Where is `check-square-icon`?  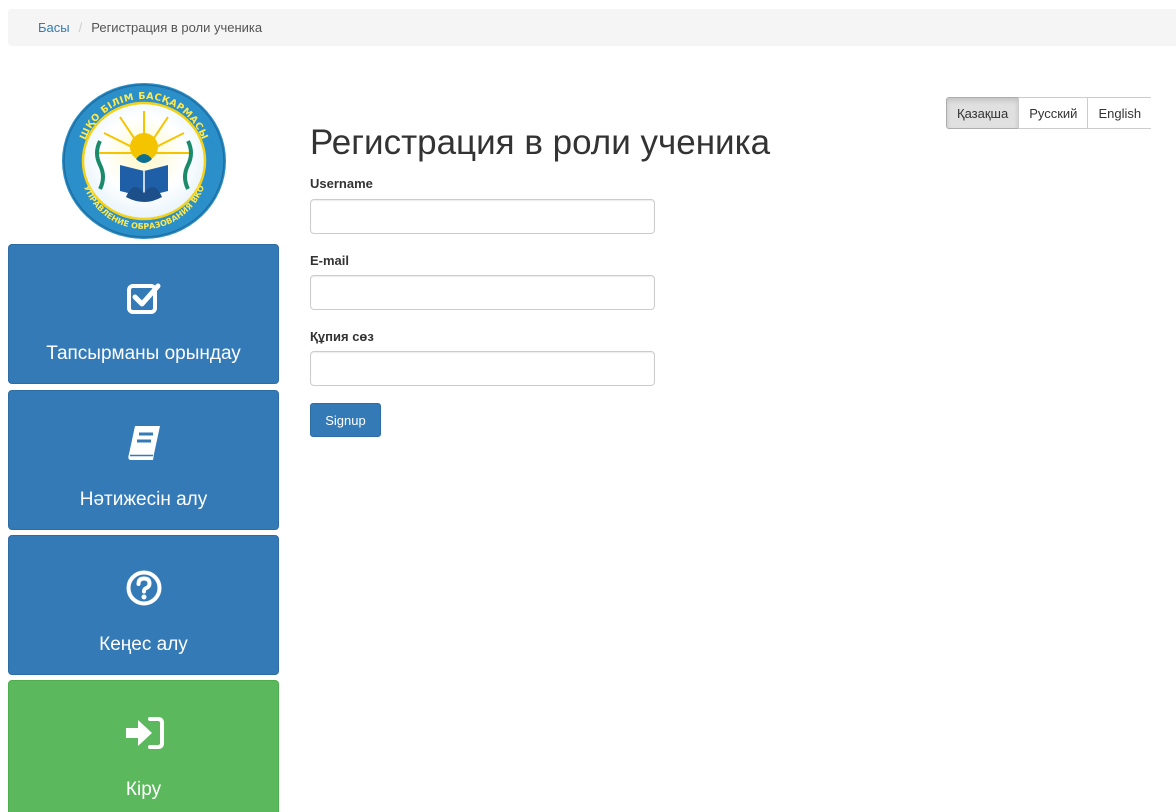 check-square-icon is located at coordinates (143, 297).